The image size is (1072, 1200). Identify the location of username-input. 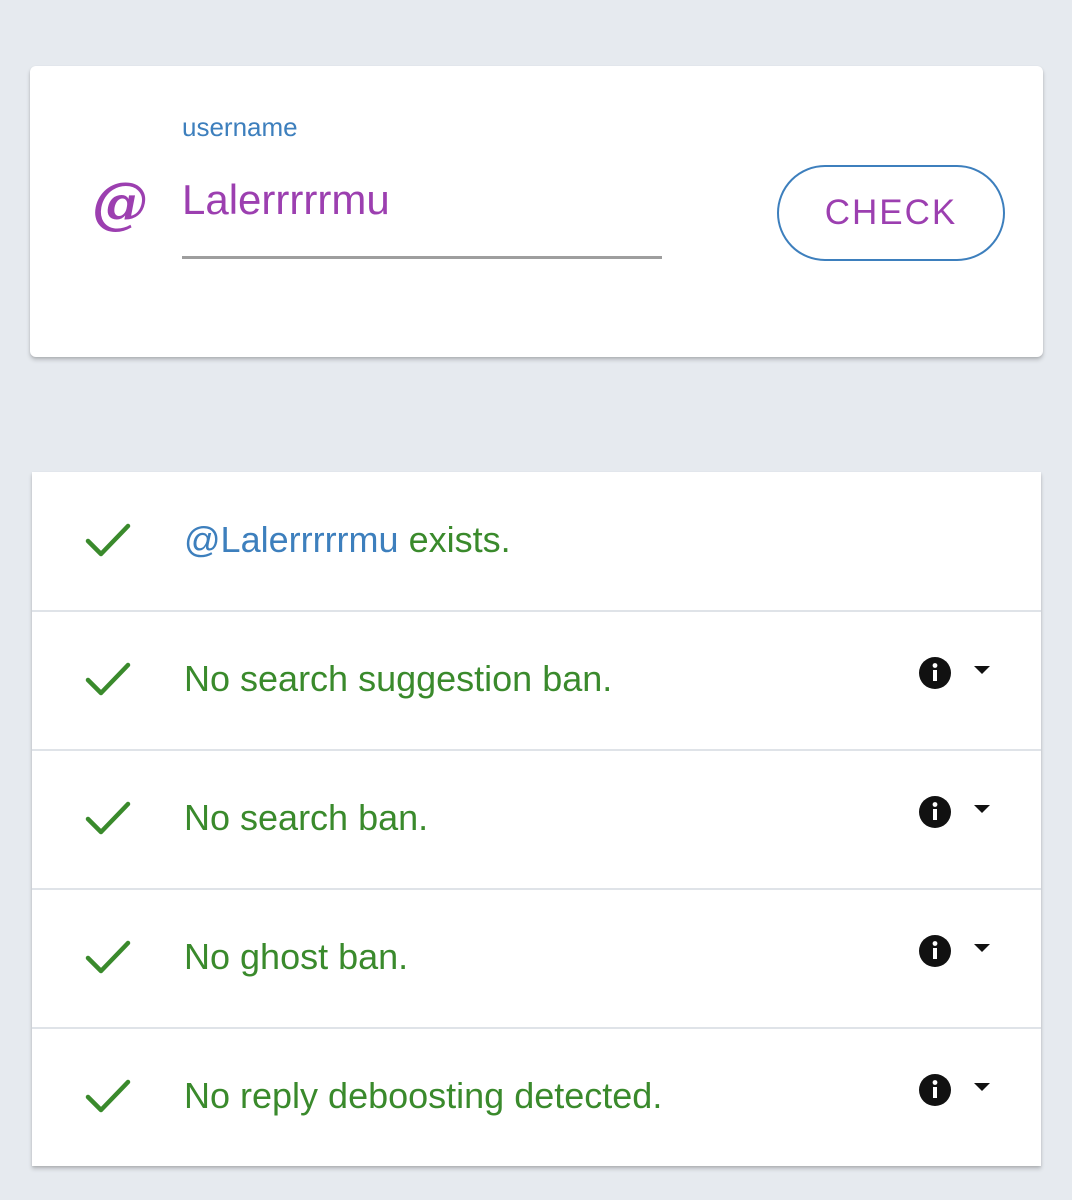
(422, 200).